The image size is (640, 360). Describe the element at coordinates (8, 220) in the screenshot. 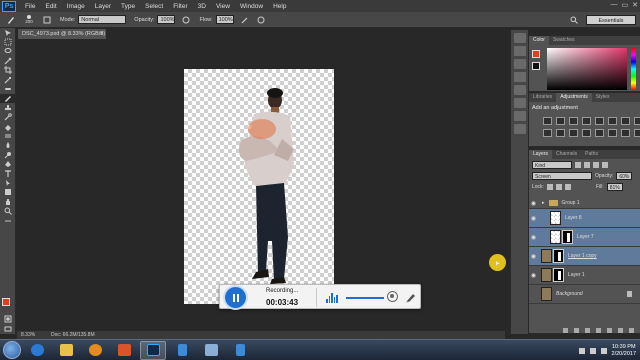

I see `edit-toolbar-icon` at that location.